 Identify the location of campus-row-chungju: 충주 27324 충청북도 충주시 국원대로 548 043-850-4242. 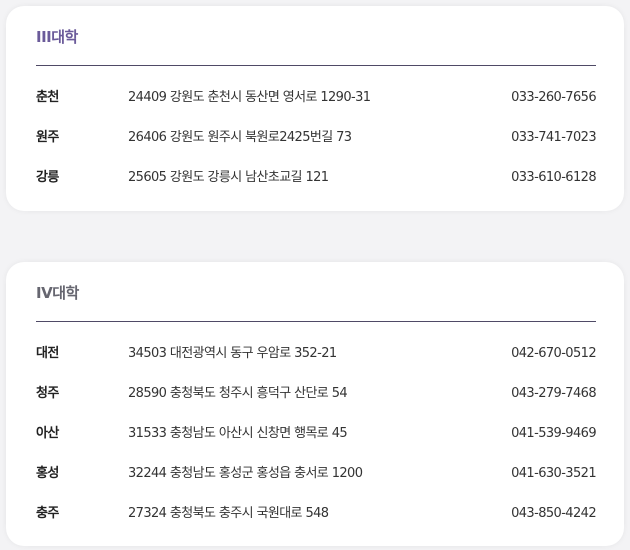
(316, 514).